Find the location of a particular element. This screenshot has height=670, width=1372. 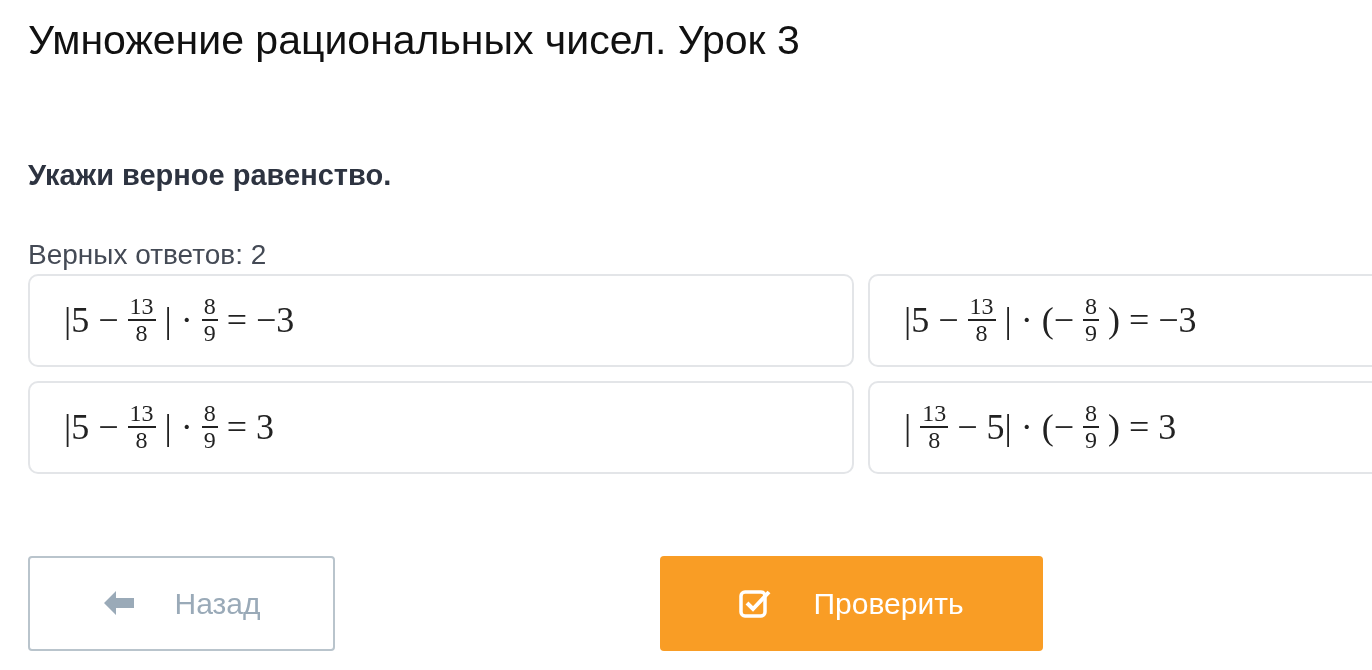

checkbox-icon is located at coordinates (755, 603).